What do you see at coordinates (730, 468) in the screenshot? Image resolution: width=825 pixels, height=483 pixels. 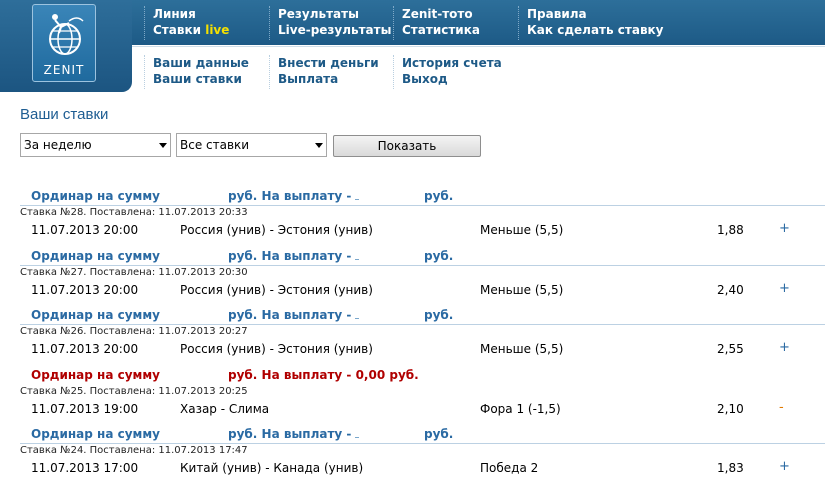 I see `bet-odds: 1,83` at bounding box center [730, 468].